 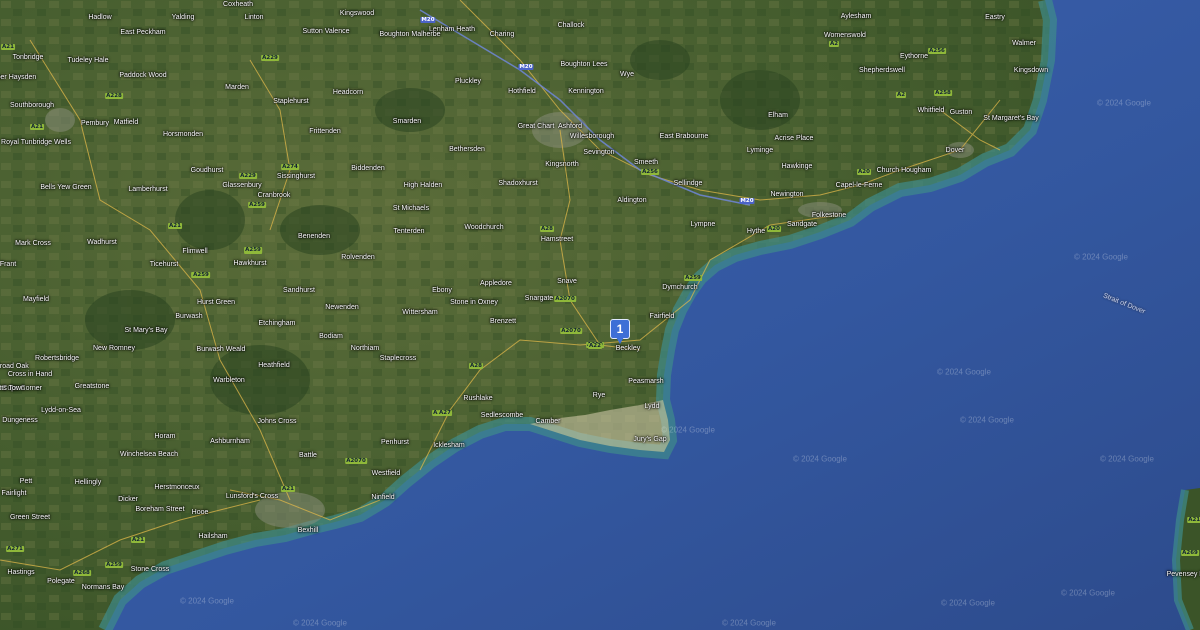 What do you see at coordinates (407, 121) in the screenshot?
I see `place-label: Smarden` at bounding box center [407, 121].